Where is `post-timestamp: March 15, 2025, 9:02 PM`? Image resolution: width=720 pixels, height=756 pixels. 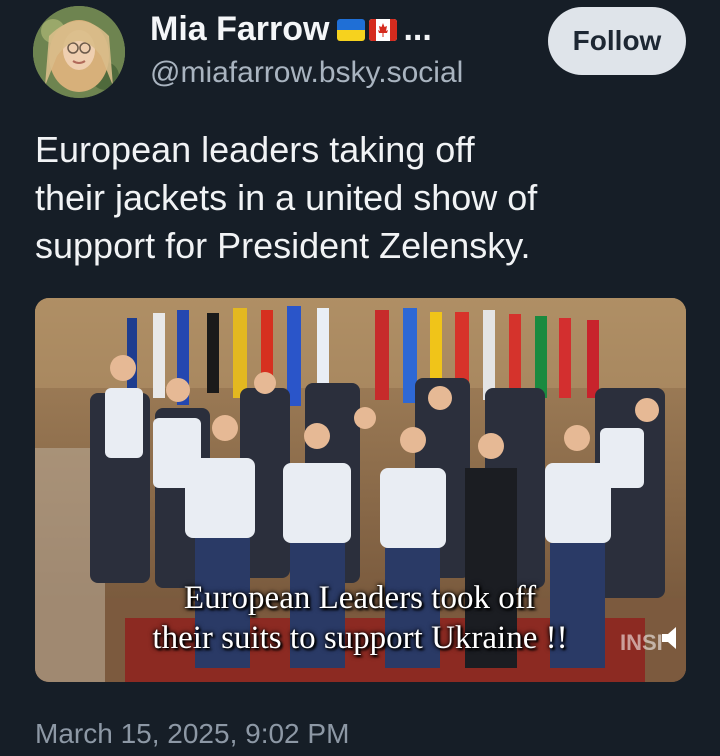 post-timestamp: March 15, 2025, 9:02 PM is located at coordinates (192, 734).